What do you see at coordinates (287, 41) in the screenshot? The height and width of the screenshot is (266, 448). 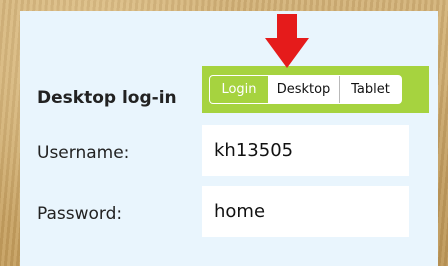 I see `down-arrow-icon` at bounding box center [287, 41].